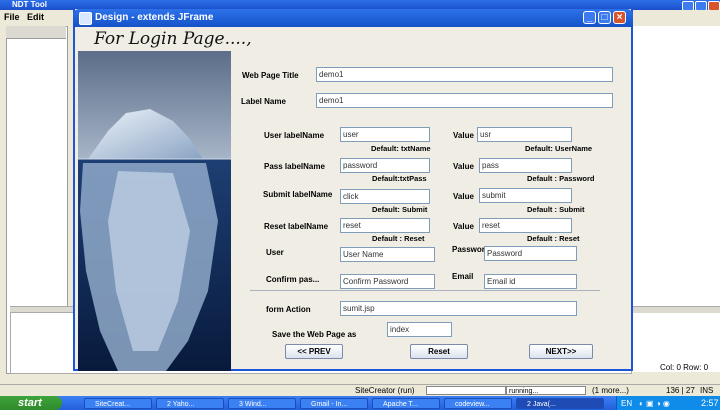  What do you see at coordinates (468, 249) in the screenshot?
I see `password-label: Passwor` at bounding box center [468, 249].